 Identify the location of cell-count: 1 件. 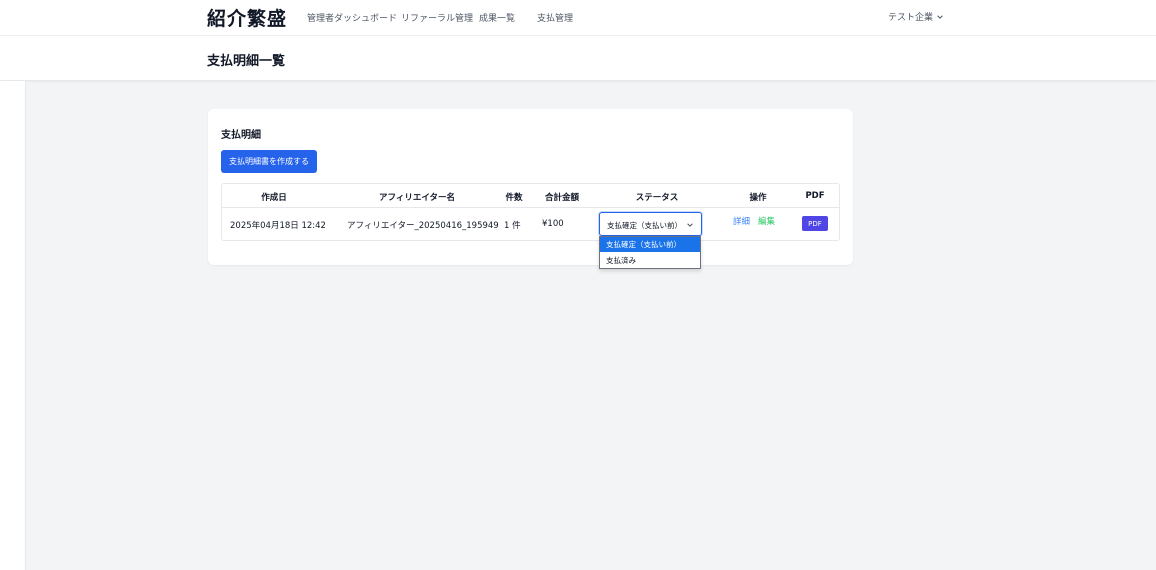
(512, 226).